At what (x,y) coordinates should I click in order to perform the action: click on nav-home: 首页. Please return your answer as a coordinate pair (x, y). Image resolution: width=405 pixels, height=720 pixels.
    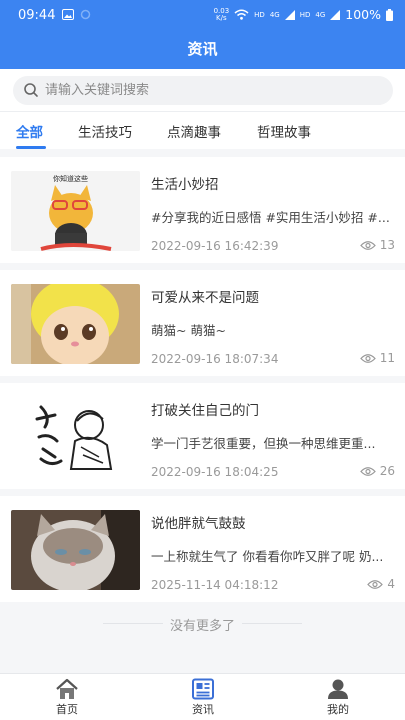
    Looking at the image, I should click on (67, 697).